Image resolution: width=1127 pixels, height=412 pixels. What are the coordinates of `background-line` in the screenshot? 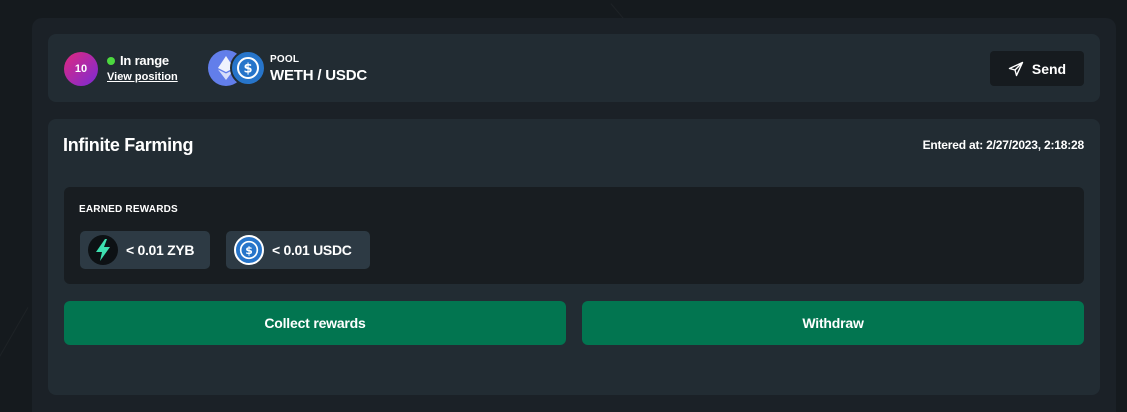 It's located at (14, 355).